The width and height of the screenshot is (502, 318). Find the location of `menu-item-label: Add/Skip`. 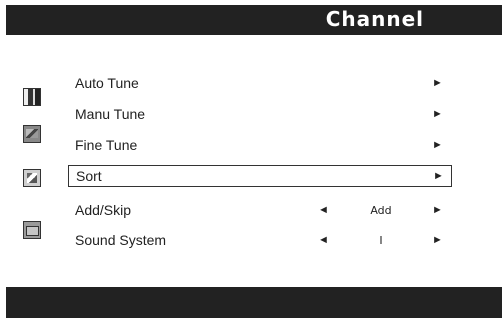

menu-item-label: Add/Skip is located at coordinates (103, 210).